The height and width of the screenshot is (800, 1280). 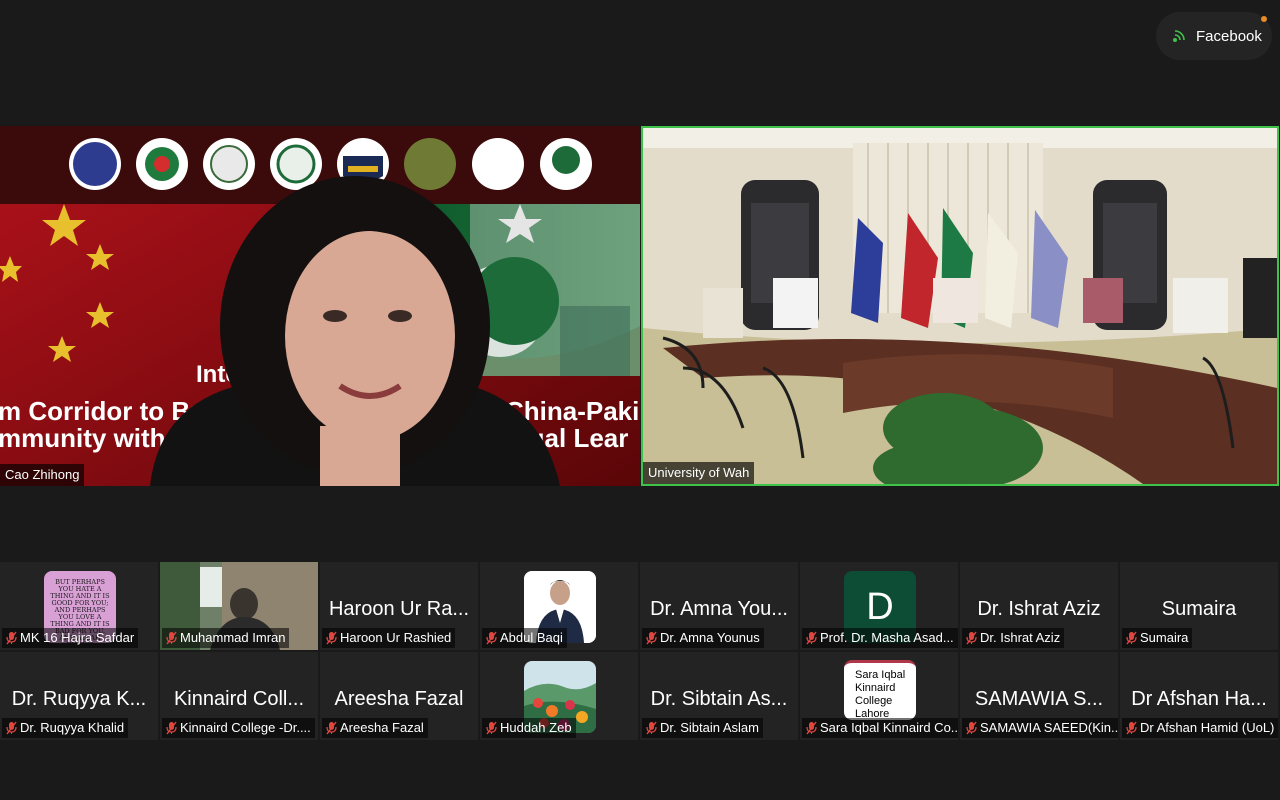 What do you see at coordinates (699, 473) in the screenshot?
I see `speaker-name-tag: University of Wah` at bounding box center [699, 473].